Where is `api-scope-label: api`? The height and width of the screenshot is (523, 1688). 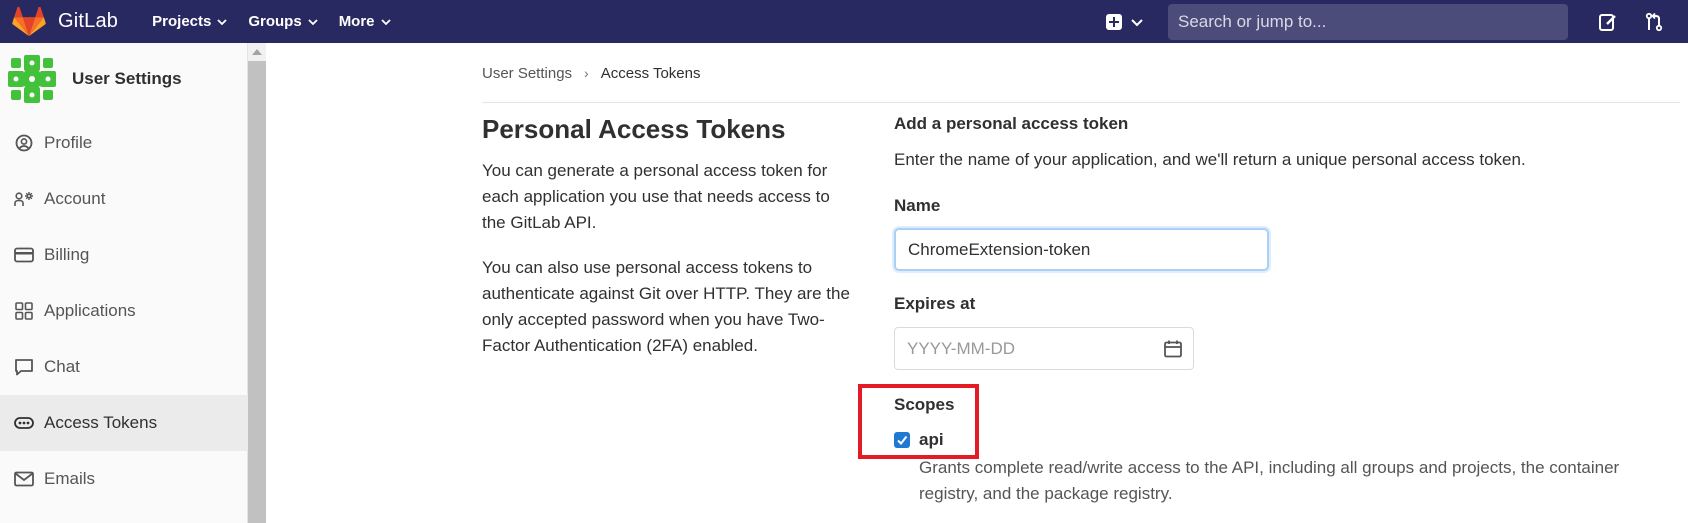 api-scope-label: api is located at coordinates (931, 440).